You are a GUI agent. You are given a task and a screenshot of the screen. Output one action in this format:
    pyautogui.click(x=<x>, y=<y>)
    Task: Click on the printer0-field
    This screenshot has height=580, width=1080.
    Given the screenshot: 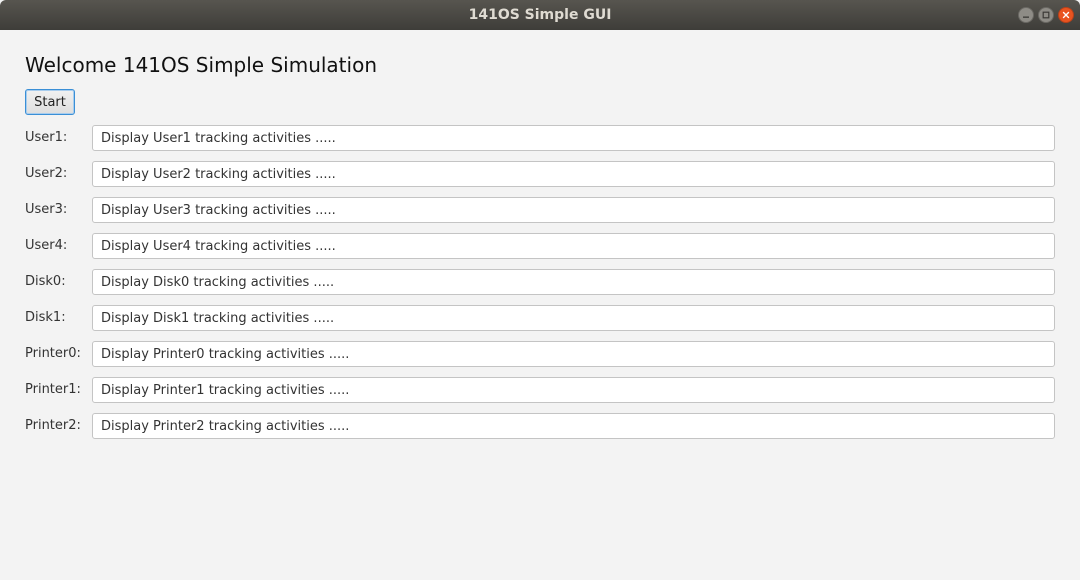 What is the action you would take?
    pyautogui.click(x=573, y=354)
    